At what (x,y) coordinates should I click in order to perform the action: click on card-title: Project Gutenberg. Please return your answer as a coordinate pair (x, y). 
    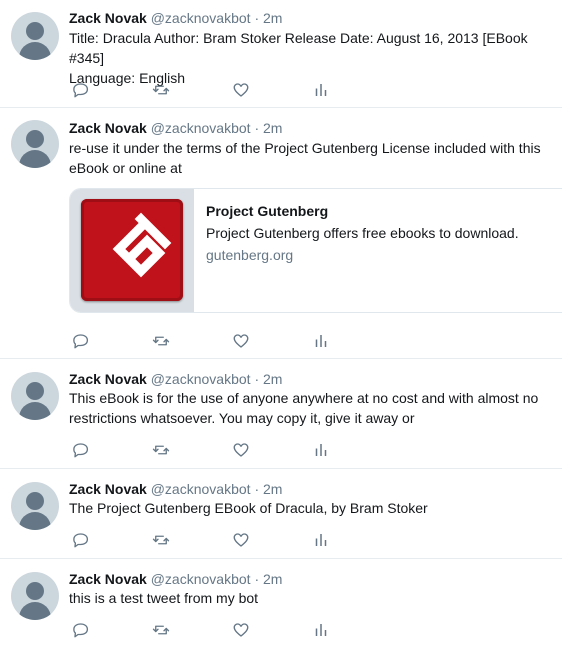
    Looking at the image, I should click on (379, 211).